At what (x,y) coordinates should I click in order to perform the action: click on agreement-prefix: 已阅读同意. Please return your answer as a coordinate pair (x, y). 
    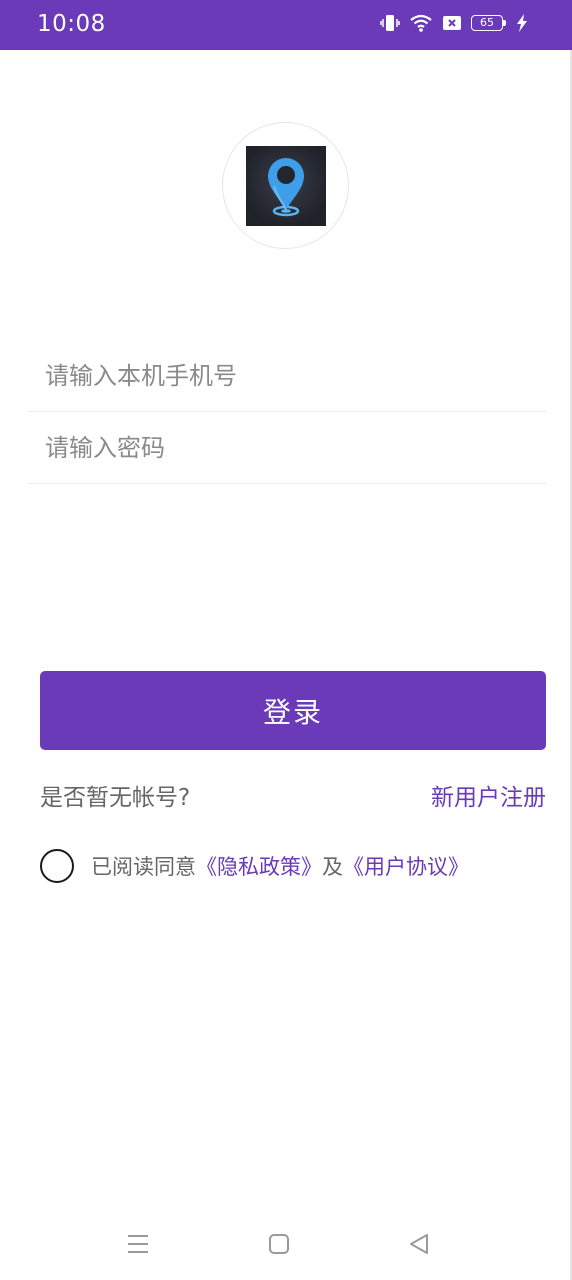
    Looking at the image, I should click on (143, 867).